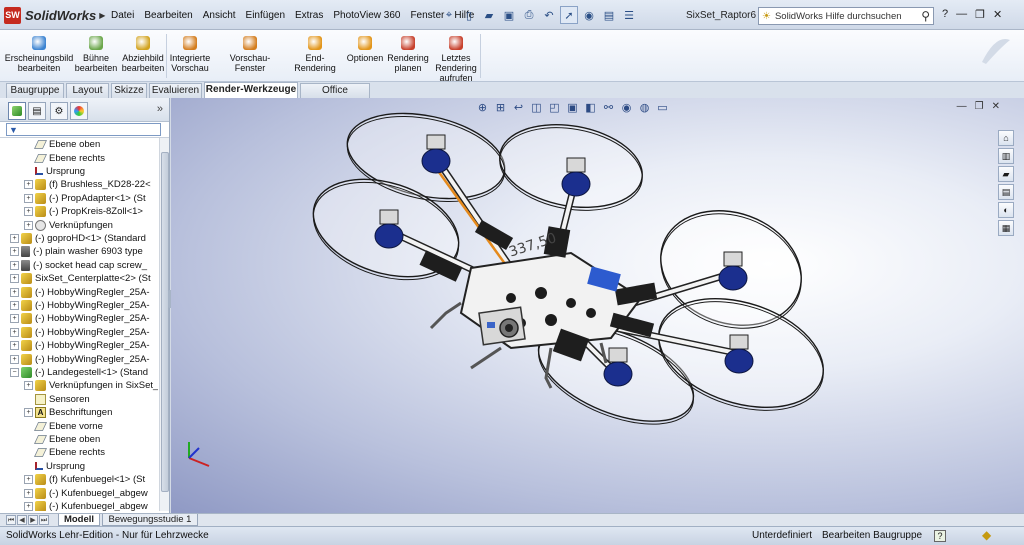 This screenshot has height=545, width=1024. I want to click on pin-icon: ⌖, so click(449, 15).